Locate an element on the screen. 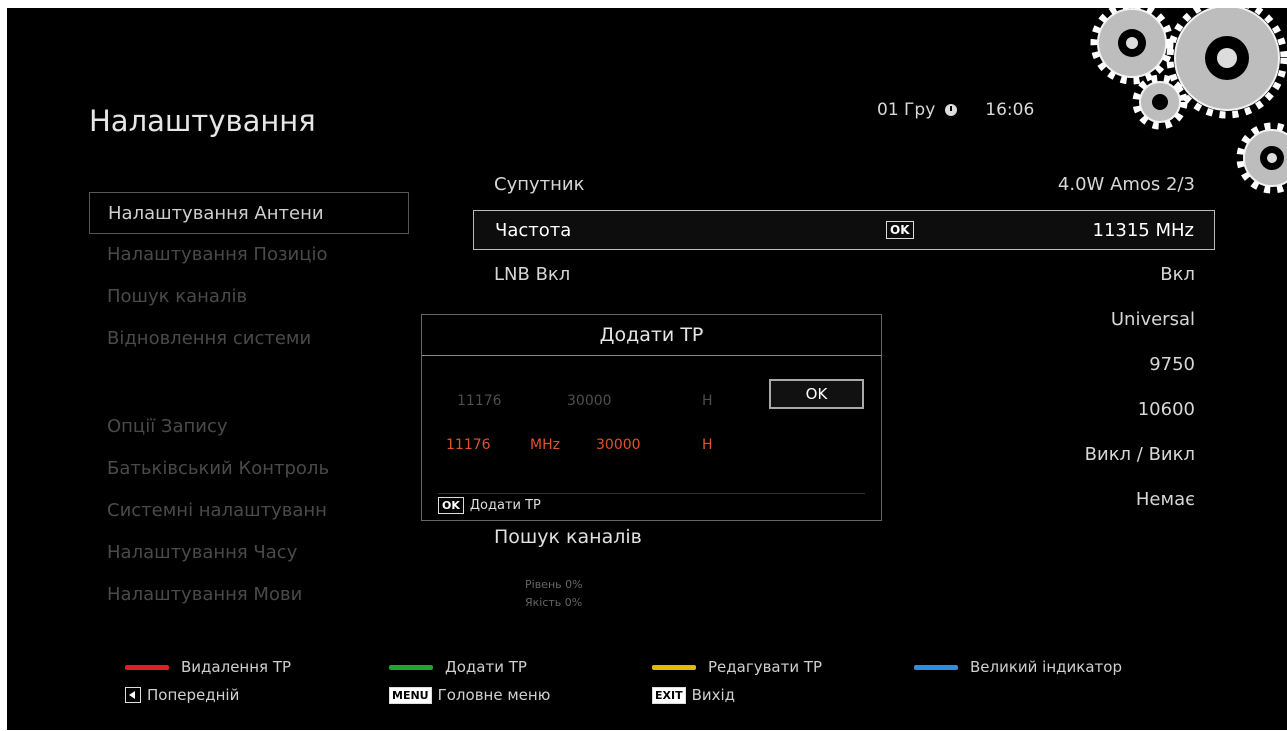 Image resolution: width=1287 pixels, height=731 pixels. ok-key-badge: OK is located at coordinates (900, 230).